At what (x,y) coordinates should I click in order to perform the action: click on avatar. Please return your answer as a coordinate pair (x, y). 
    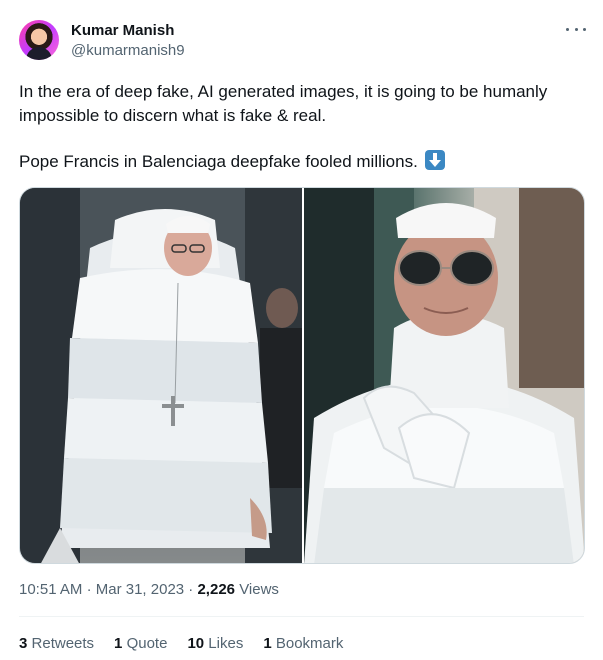
    Looking at the image, I should click on (39, 40).